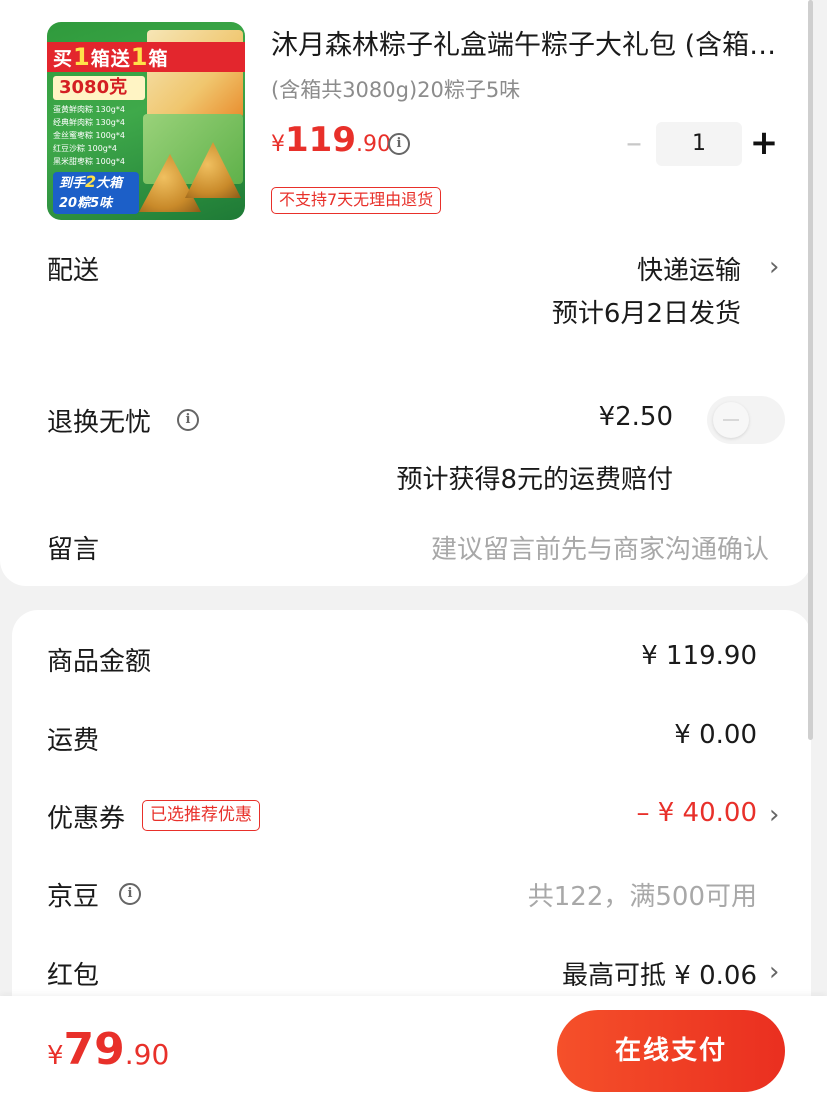 This screenshot has height=1104, width=827. Describe the element at coordinates (699, 656) in the screenshot. I see `goods-amount-value: ¥ 119.90` at that location.